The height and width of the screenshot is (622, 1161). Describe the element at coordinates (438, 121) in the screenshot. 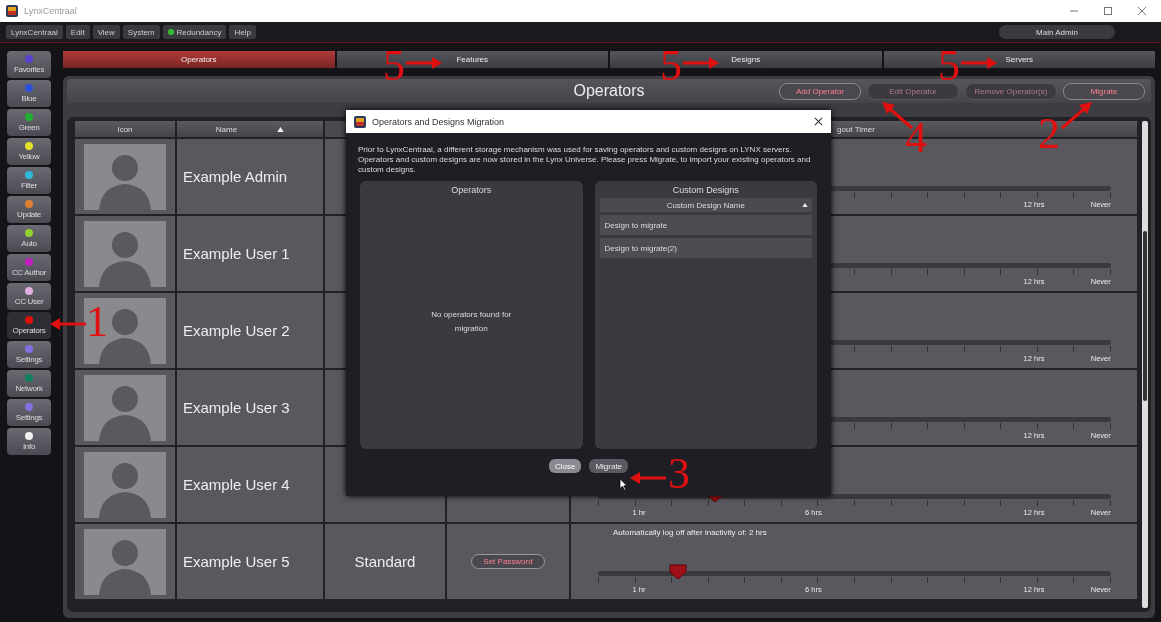

I see `dialog-title: Operators and Designs Migration` at that location.